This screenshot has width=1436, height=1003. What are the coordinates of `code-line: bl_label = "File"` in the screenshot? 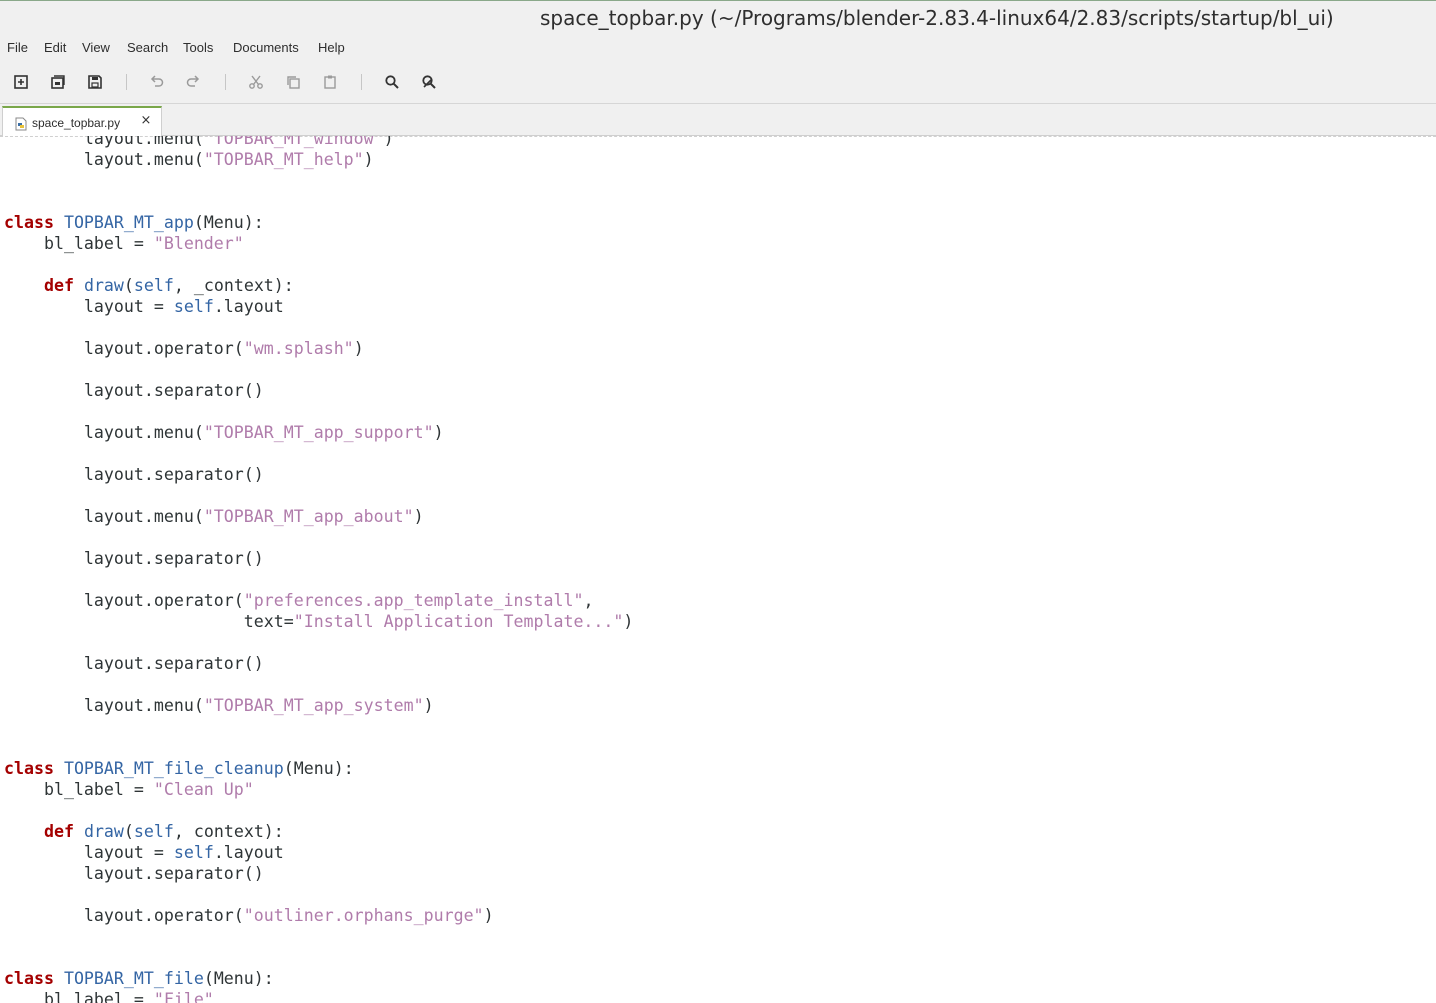 It's located at (318, 996).